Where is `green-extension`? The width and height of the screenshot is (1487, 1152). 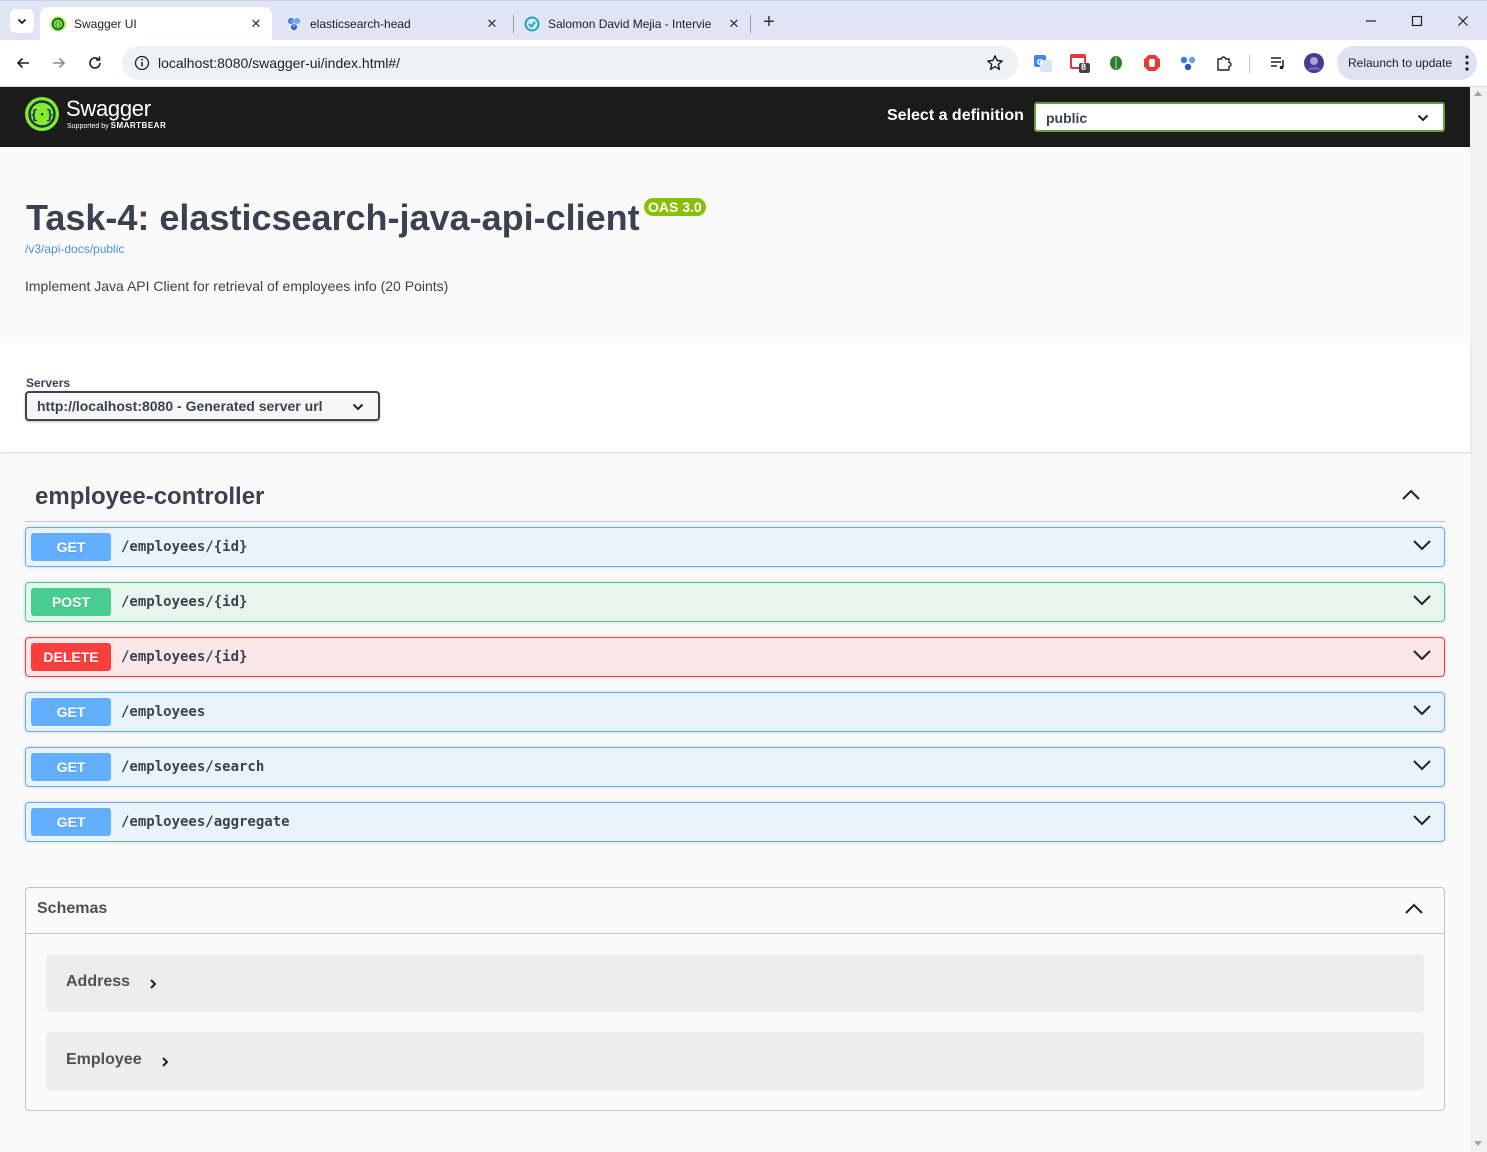
green-extension is located at coordinates (1116, 63).